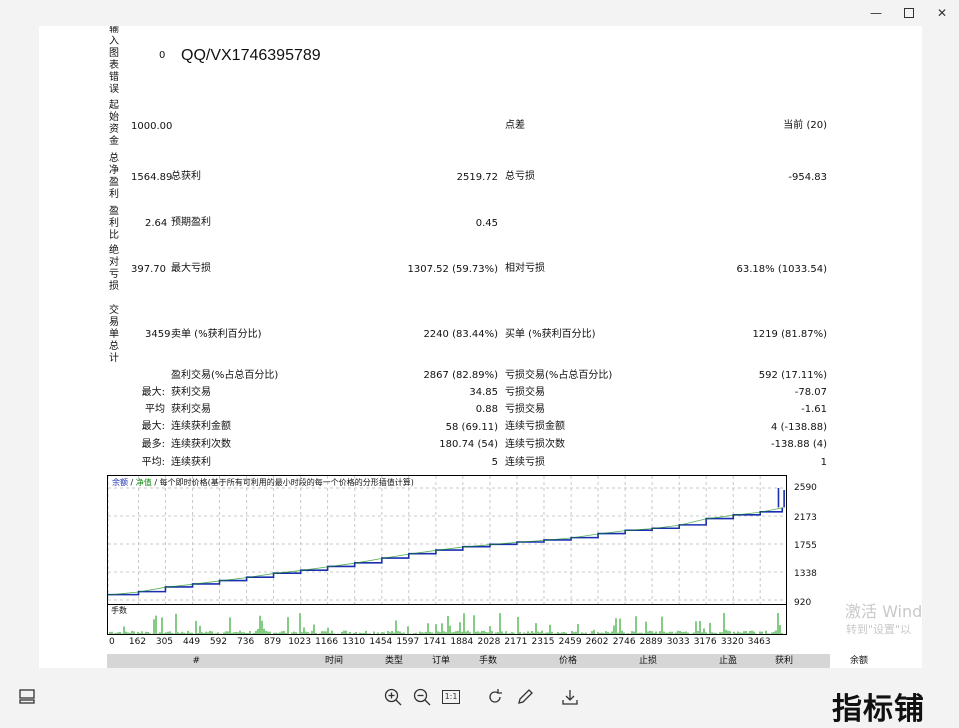  What do you see at coordinates (137, 642) in the screenshot?
I see `x-tick-label: 162` at bounding box center [137, 642].